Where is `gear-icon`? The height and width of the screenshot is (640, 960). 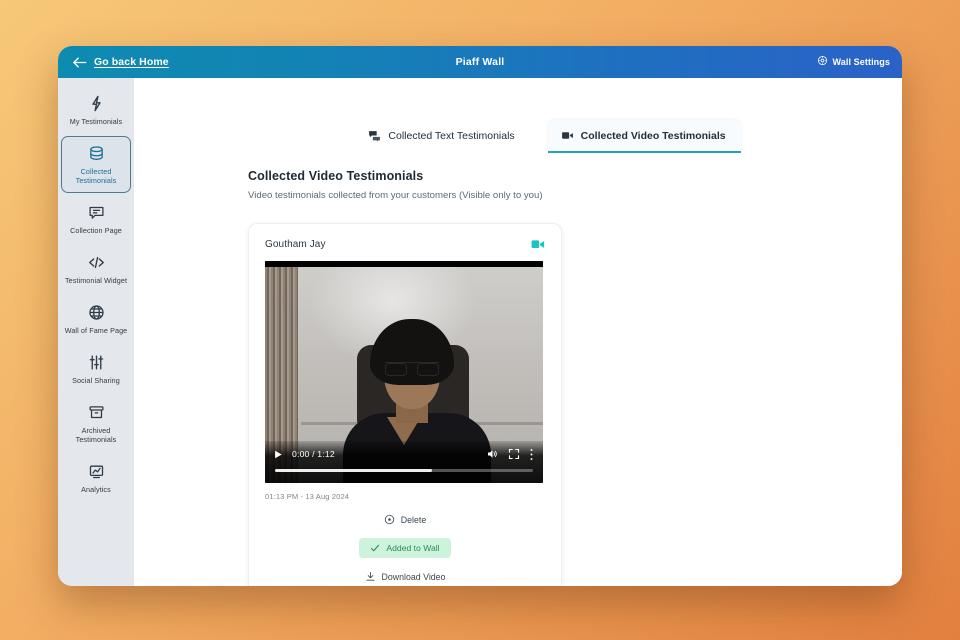
gear-icon is located at coordinates (822, 62).